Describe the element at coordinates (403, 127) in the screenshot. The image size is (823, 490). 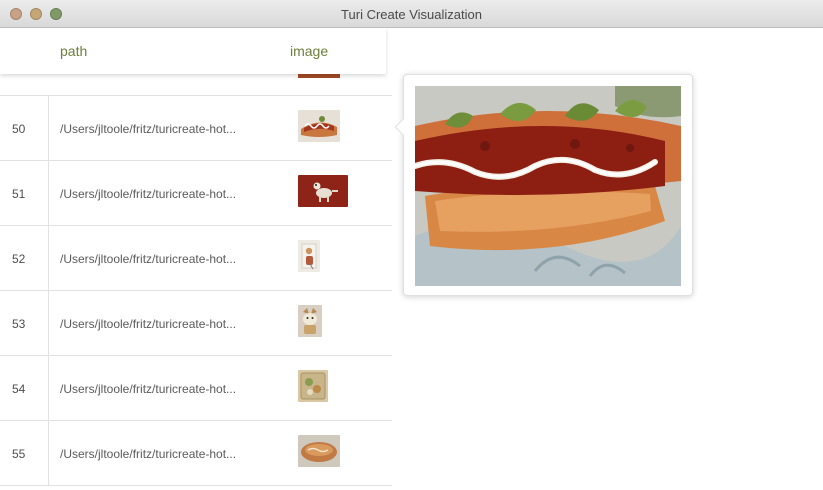
I see `popover-arrow` at that location.